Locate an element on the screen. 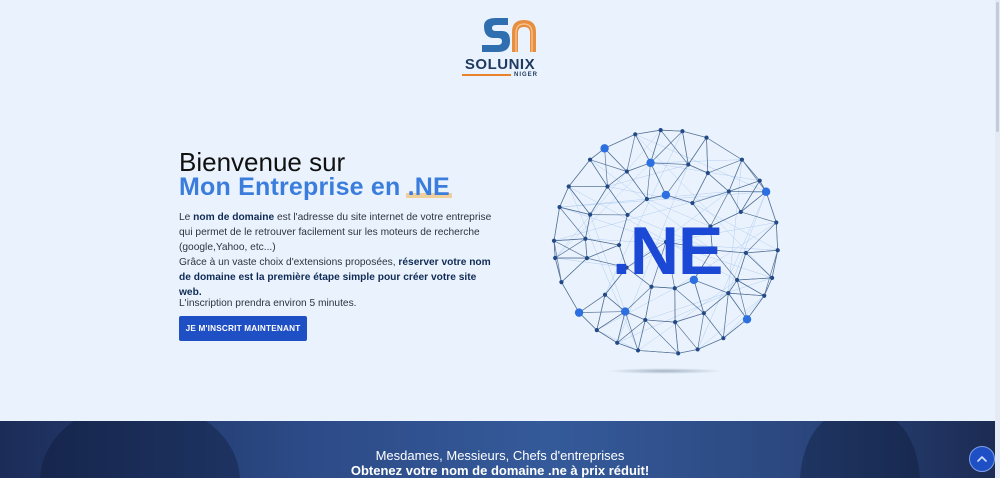 This screenshot has height=478, width=1000. network-globe-illustration: .NE is located at coordinates (666, 249).